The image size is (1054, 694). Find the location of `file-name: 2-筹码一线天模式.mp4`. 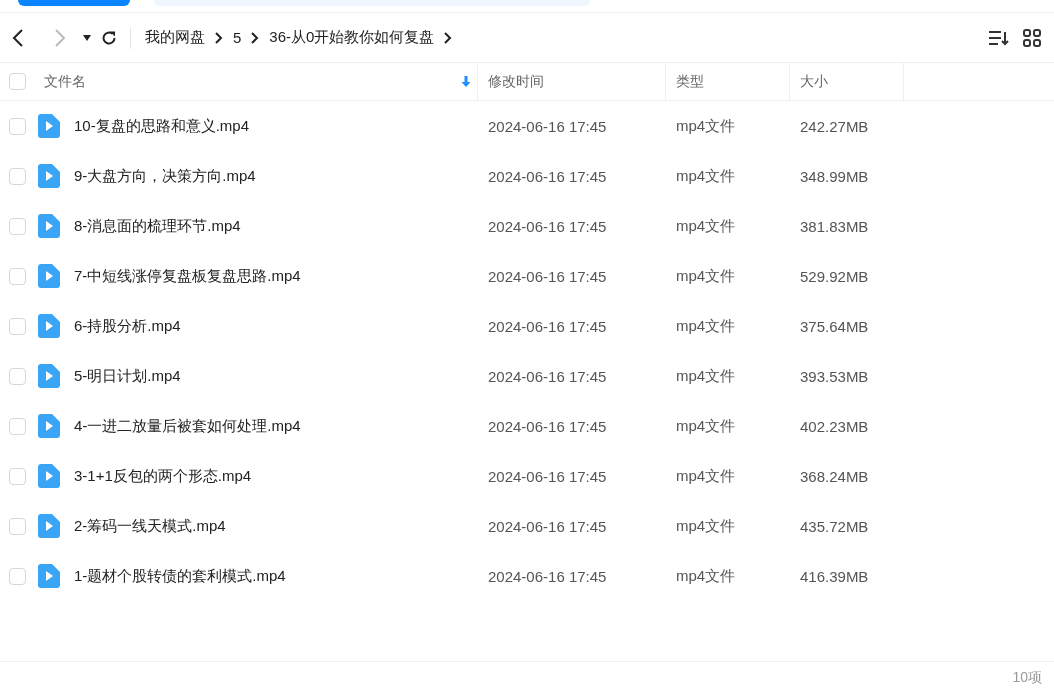

file-name: 2-筹码一线天模式.mp4 is located at coordinates (150, 526).